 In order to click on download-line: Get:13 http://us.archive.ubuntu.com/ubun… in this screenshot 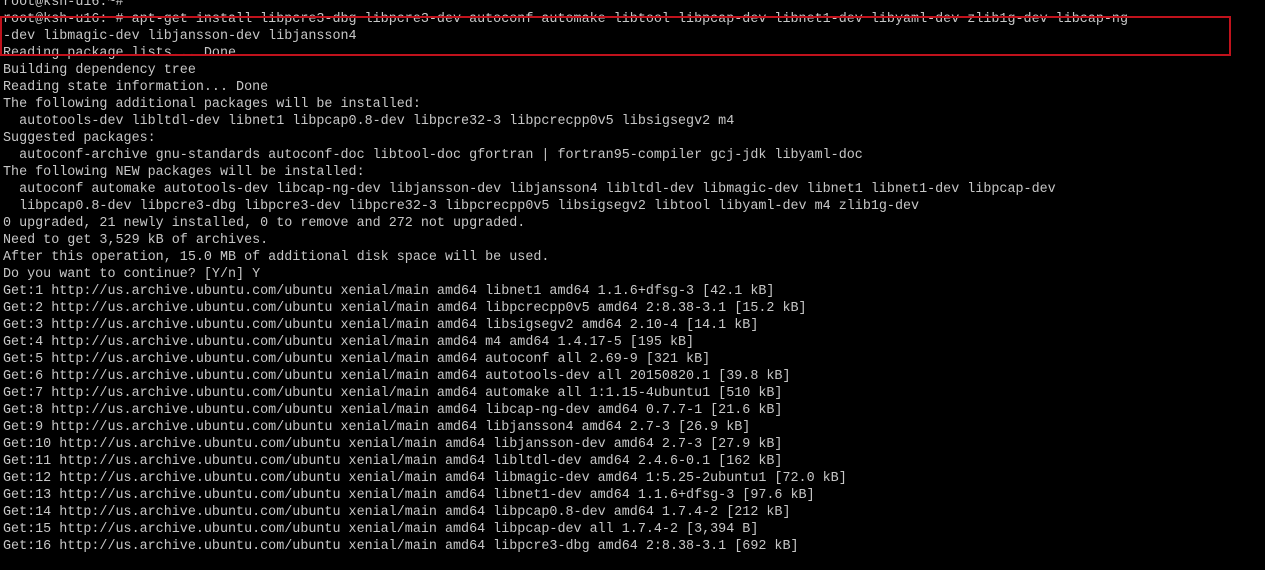, I will do `click(409, 495)`.